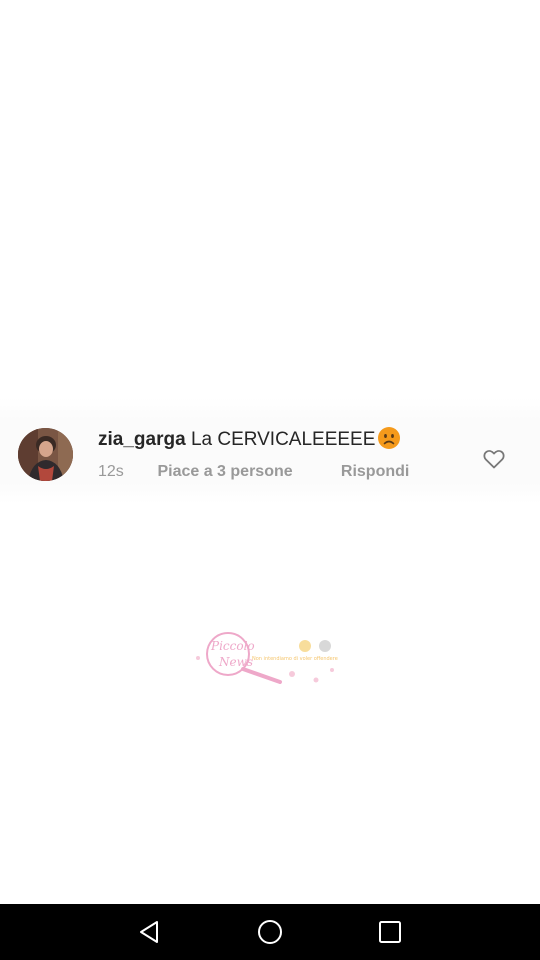 This screenshot has height=960, width=540. What do you see at coordinates (375, 472) in the screenshot?
I see `reply-button: Rispondi` at bounding box center [375, 472].